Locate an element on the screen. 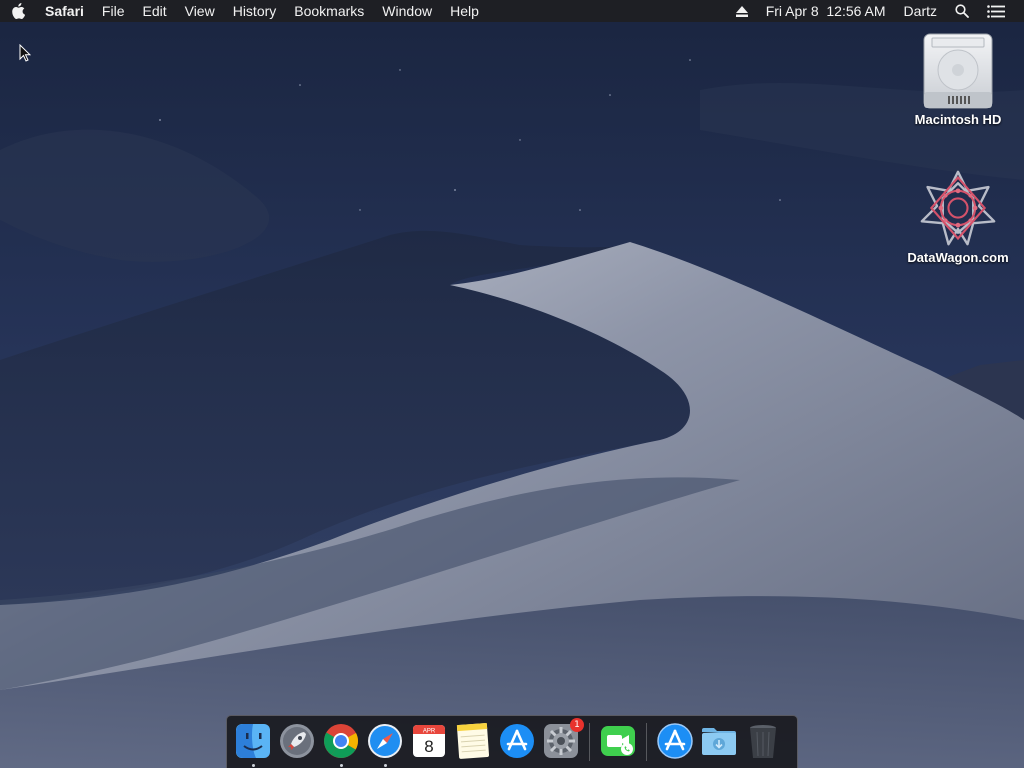 The width and height of the screenshot is (1024, 768). apple-menu-icon is located at coordinates (18, 11).